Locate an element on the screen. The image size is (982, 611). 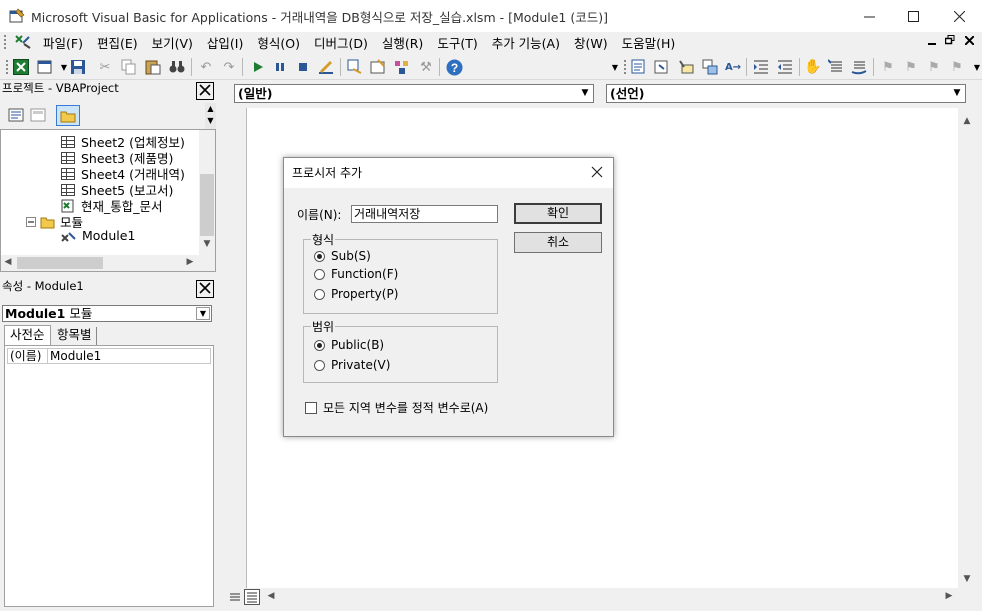
properties-panel-close-button is located at coordinates (205, 289).